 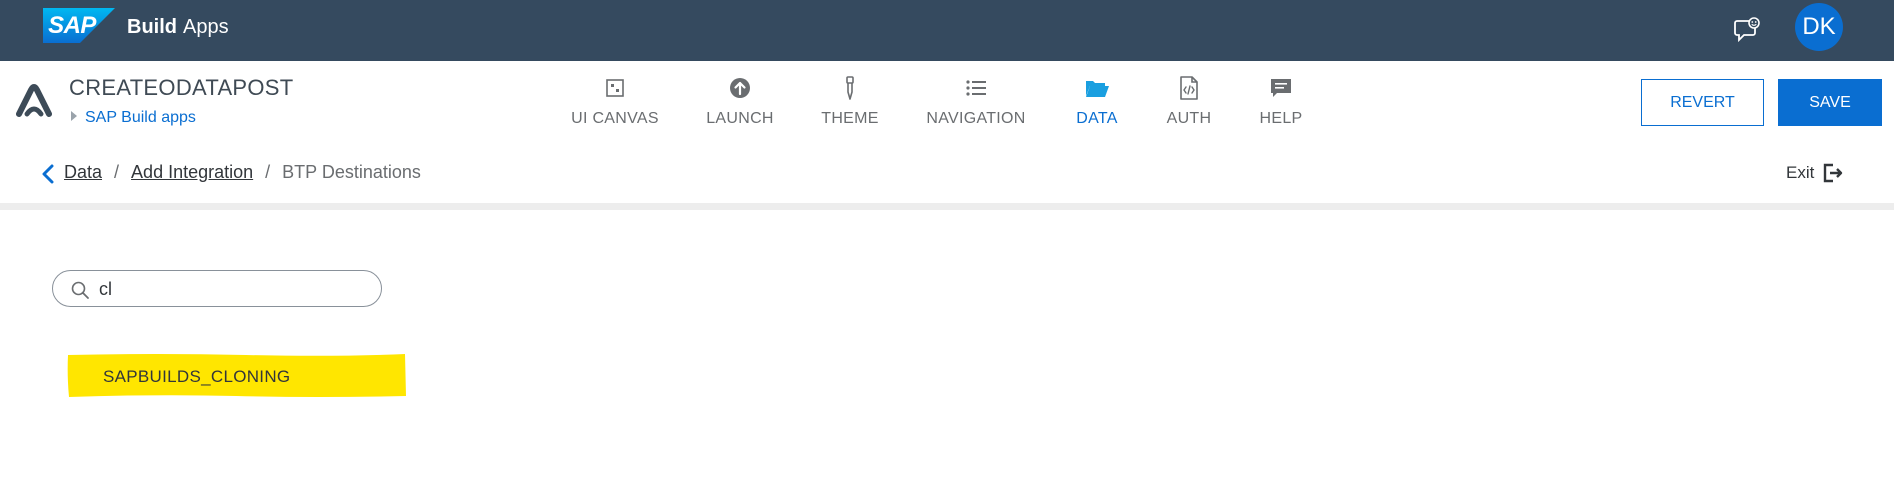 I want to click on search-field, so click(x=217, y=288).